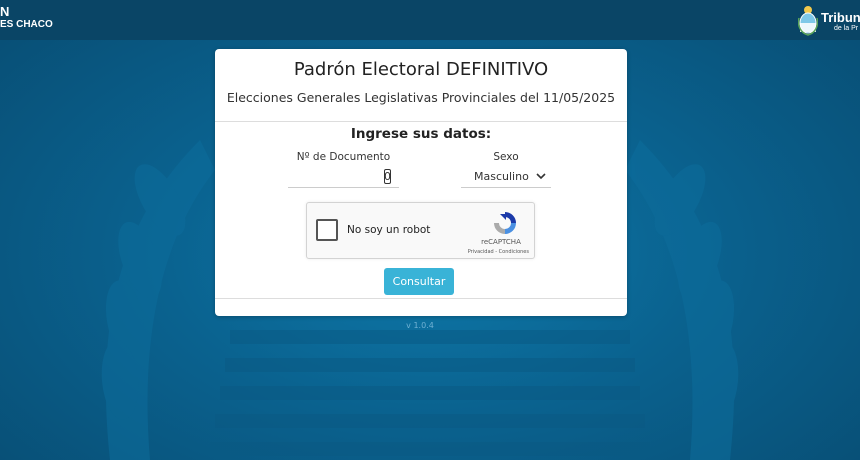 The image size is (860, 460). Describe the element at coordinates (26, 17) in the screenshot. I see `brand-logo-left: N ES CHACO` at that location.